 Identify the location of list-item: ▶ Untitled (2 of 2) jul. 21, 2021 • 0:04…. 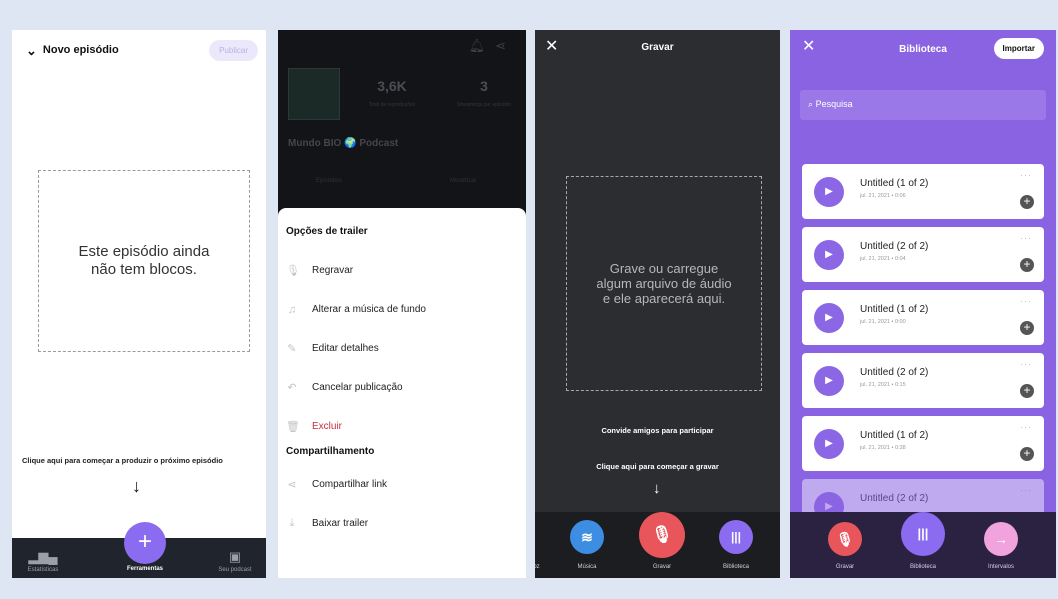
(923, 254).